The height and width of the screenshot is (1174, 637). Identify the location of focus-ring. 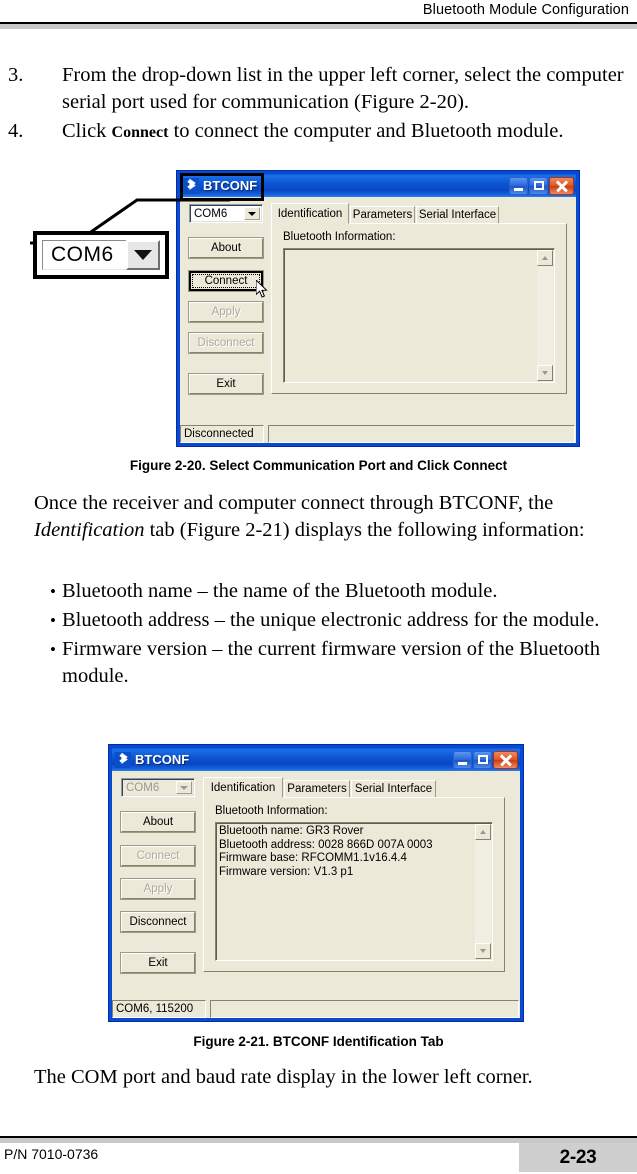
(226, 281).